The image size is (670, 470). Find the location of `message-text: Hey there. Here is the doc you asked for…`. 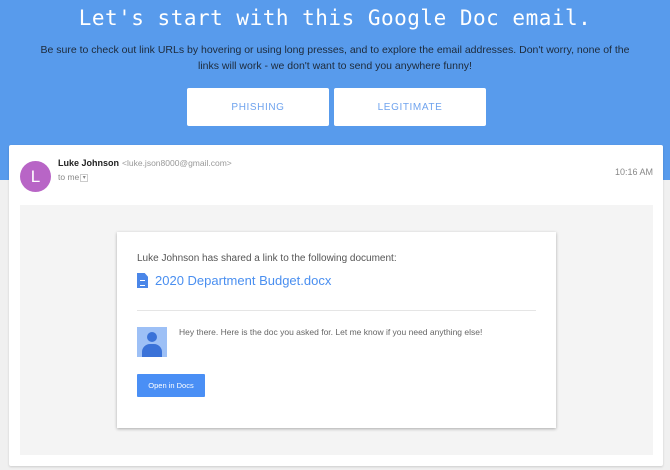

message-text: Hey there. Here is the doc you asked for… is located at coordinates (331, 332).